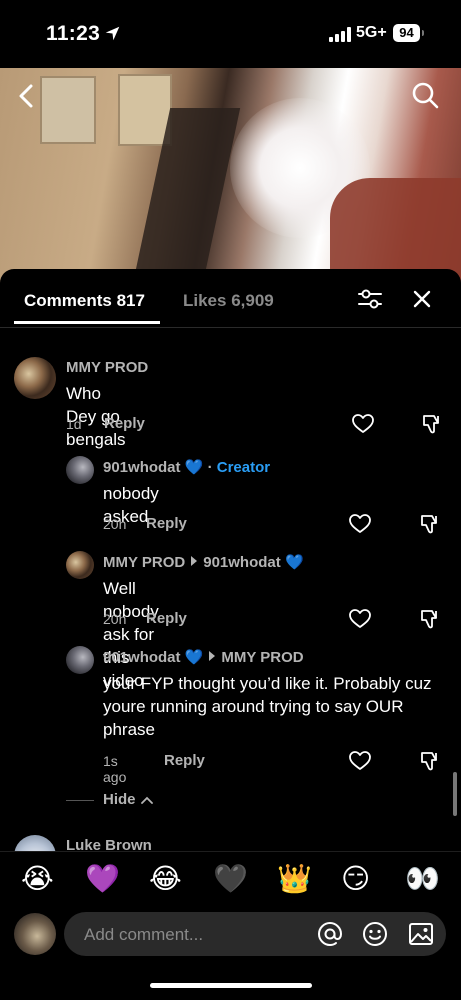 This screenshot has height=1000, width=461. What do you see at coordinates (37, 879) in the screenshot?
I see `emoji-crying: 😭` at bounding box center [37, 879].